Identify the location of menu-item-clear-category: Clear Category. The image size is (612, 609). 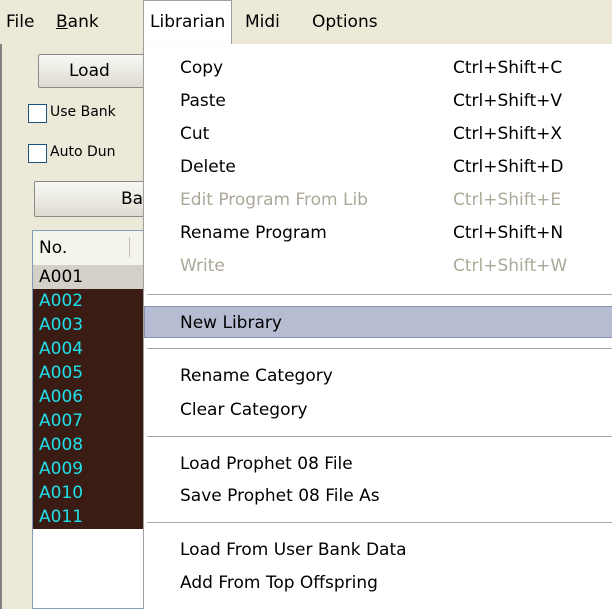
(378, 410).